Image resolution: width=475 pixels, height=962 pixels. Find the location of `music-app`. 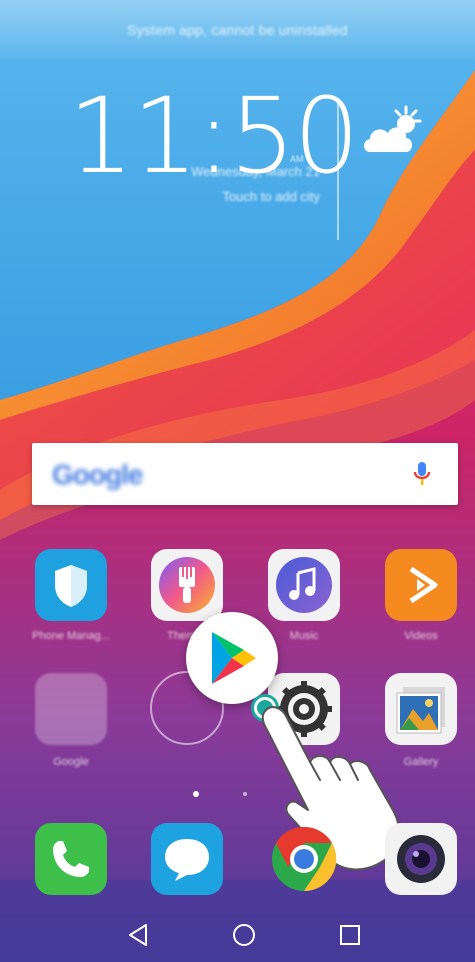

music-app is located at coordinates (304, 585).